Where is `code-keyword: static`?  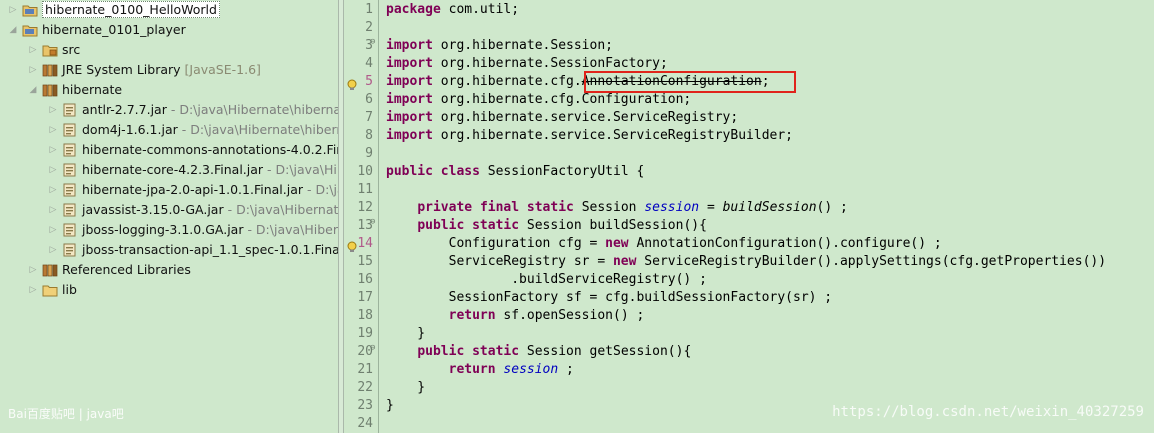
code-keyword: static is located at coordinates (496, 225).